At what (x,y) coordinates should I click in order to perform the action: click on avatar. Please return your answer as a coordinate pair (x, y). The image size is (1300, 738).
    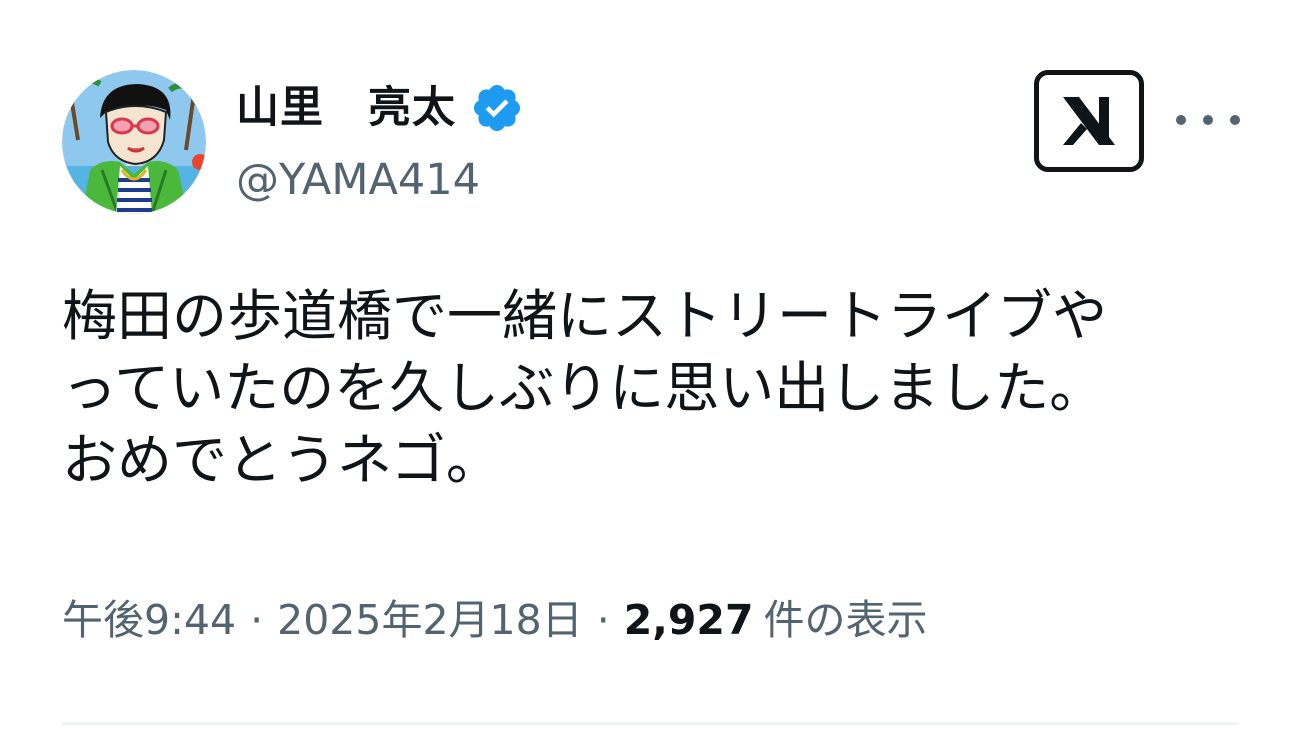
    Looking at the image, I should click on (134, 142).